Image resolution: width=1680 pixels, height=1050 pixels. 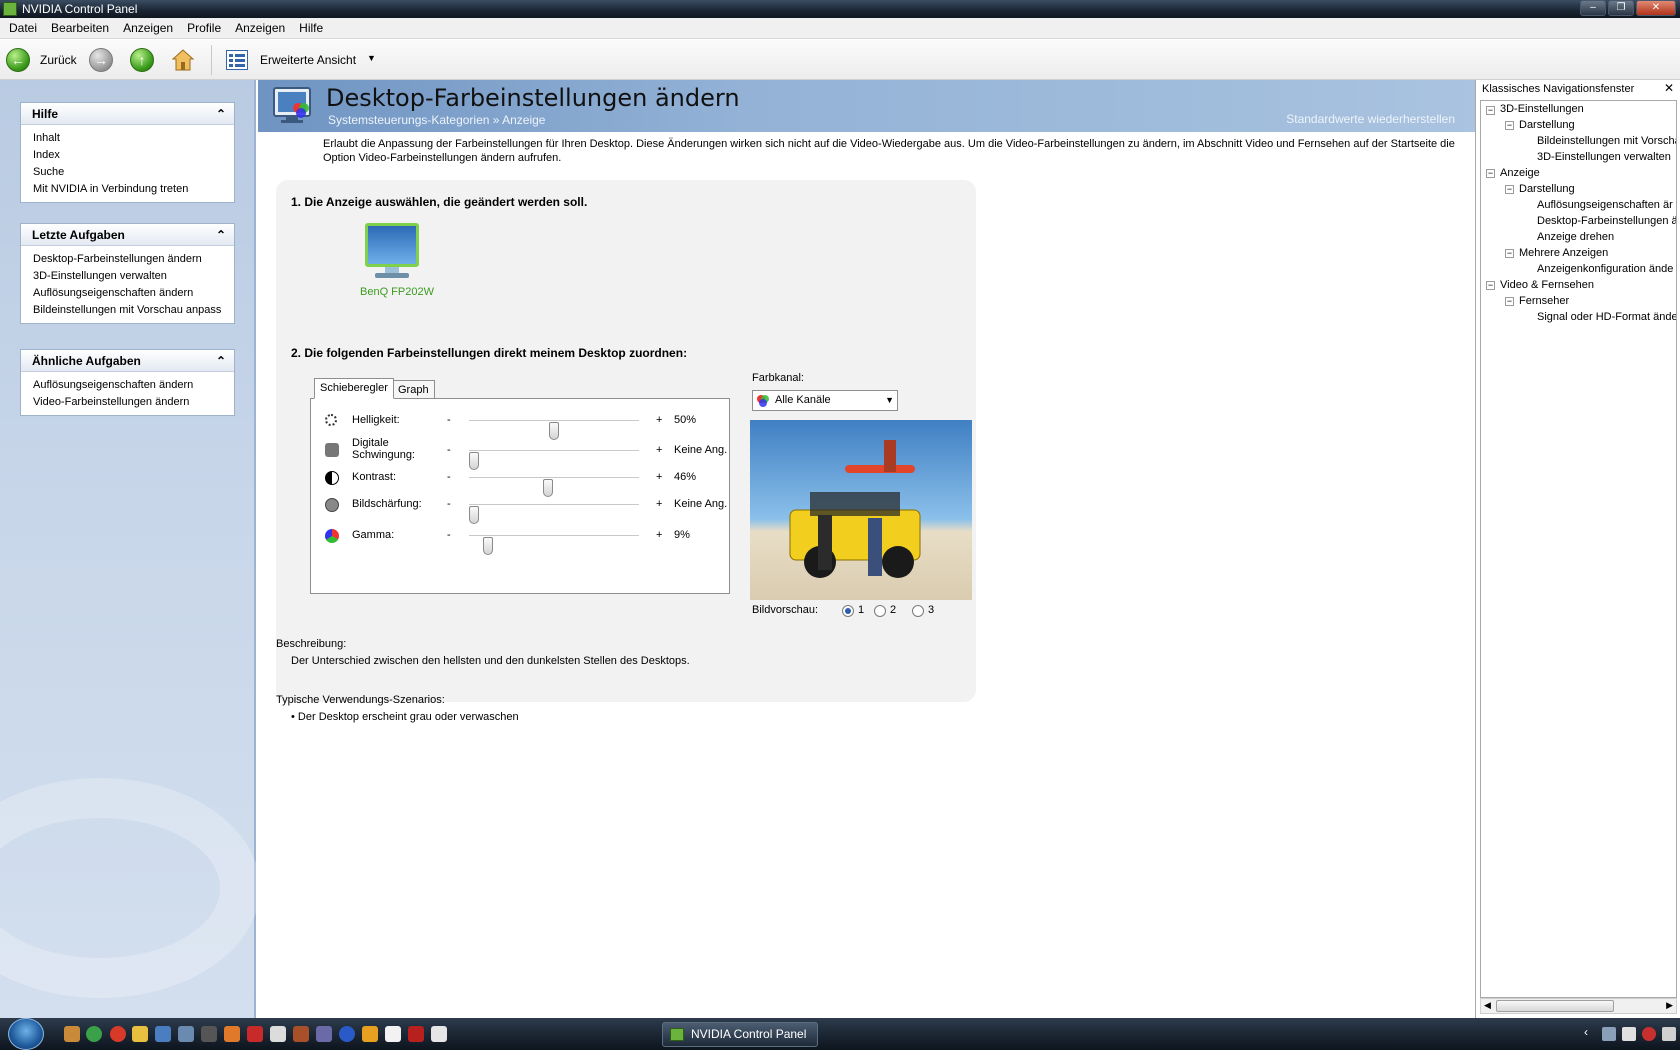 I want to click on tree-item-3d-settings: 3D-Einstellungen, so click(x=1542, y=109).